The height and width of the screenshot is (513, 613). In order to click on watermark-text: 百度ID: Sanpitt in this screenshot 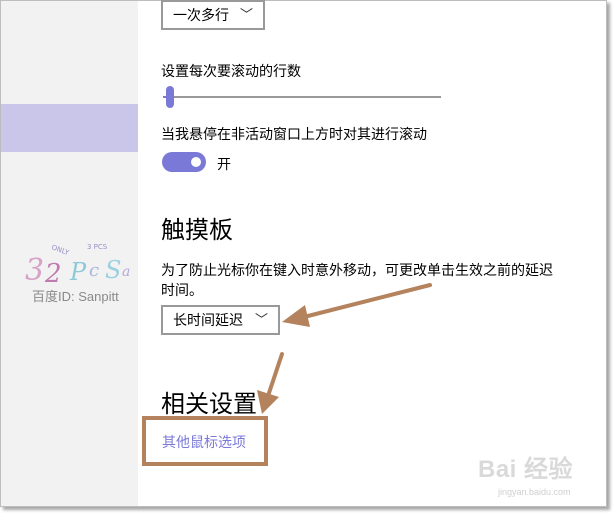, I will do `click(75, 296)`.